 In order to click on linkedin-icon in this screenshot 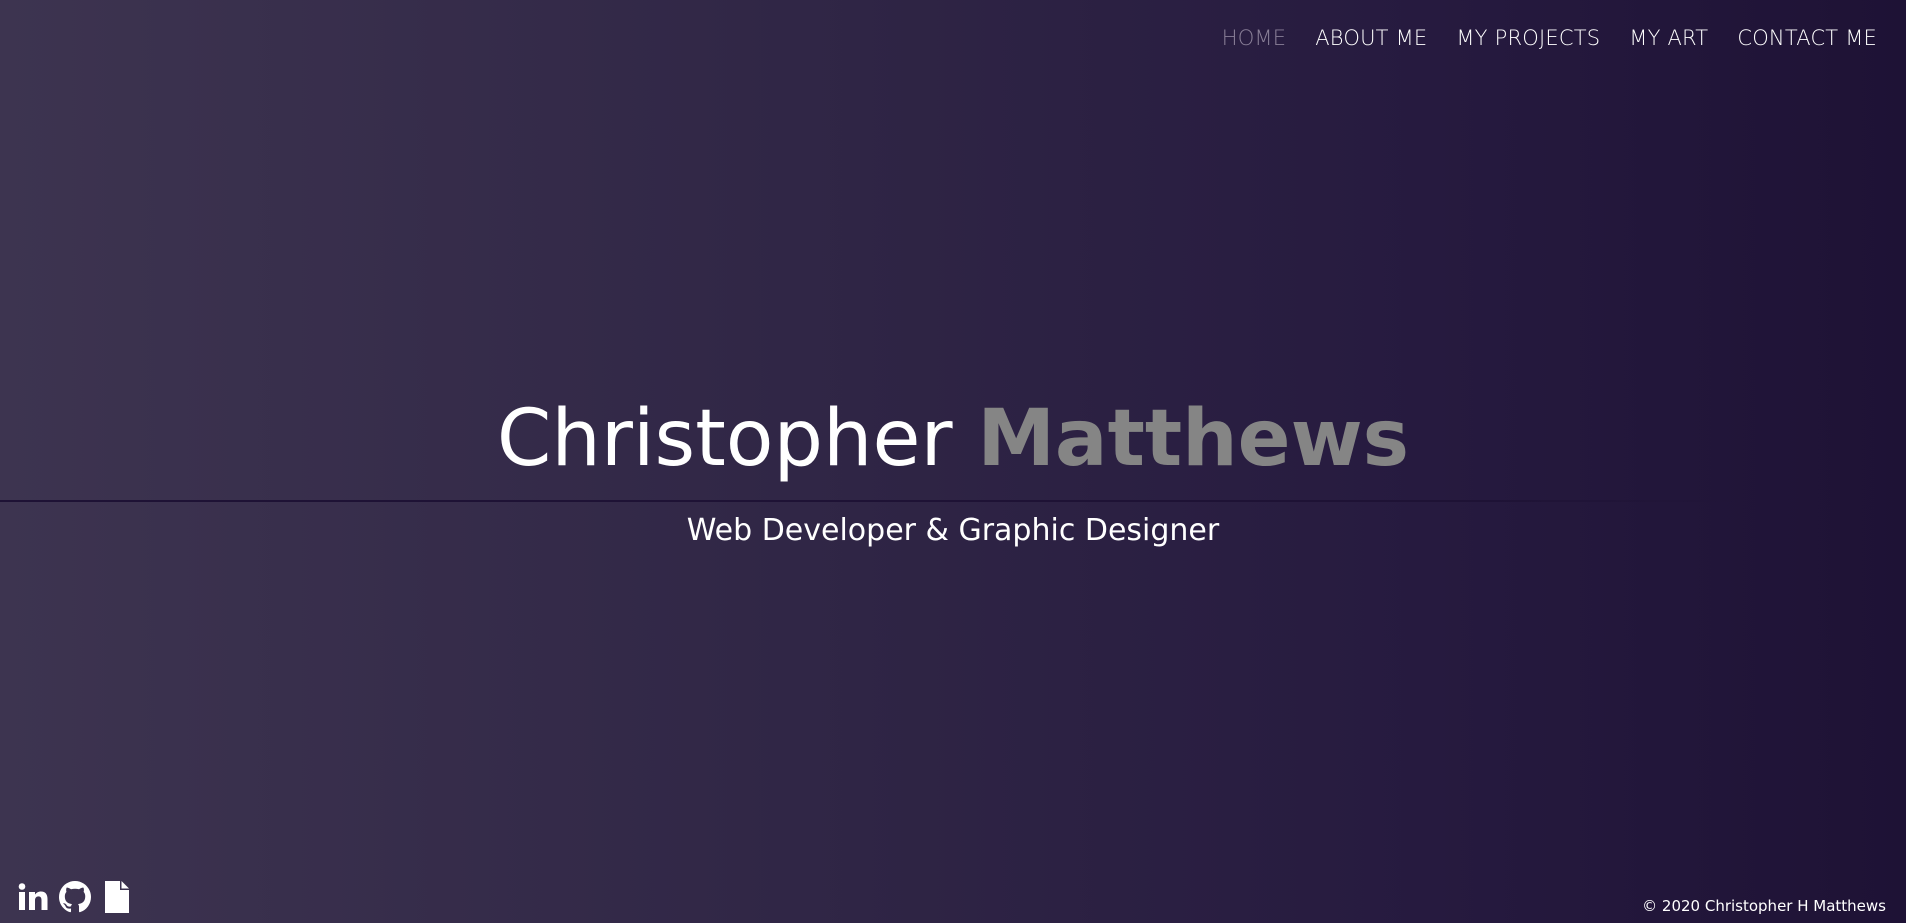, I will do `click(33, 896)`.